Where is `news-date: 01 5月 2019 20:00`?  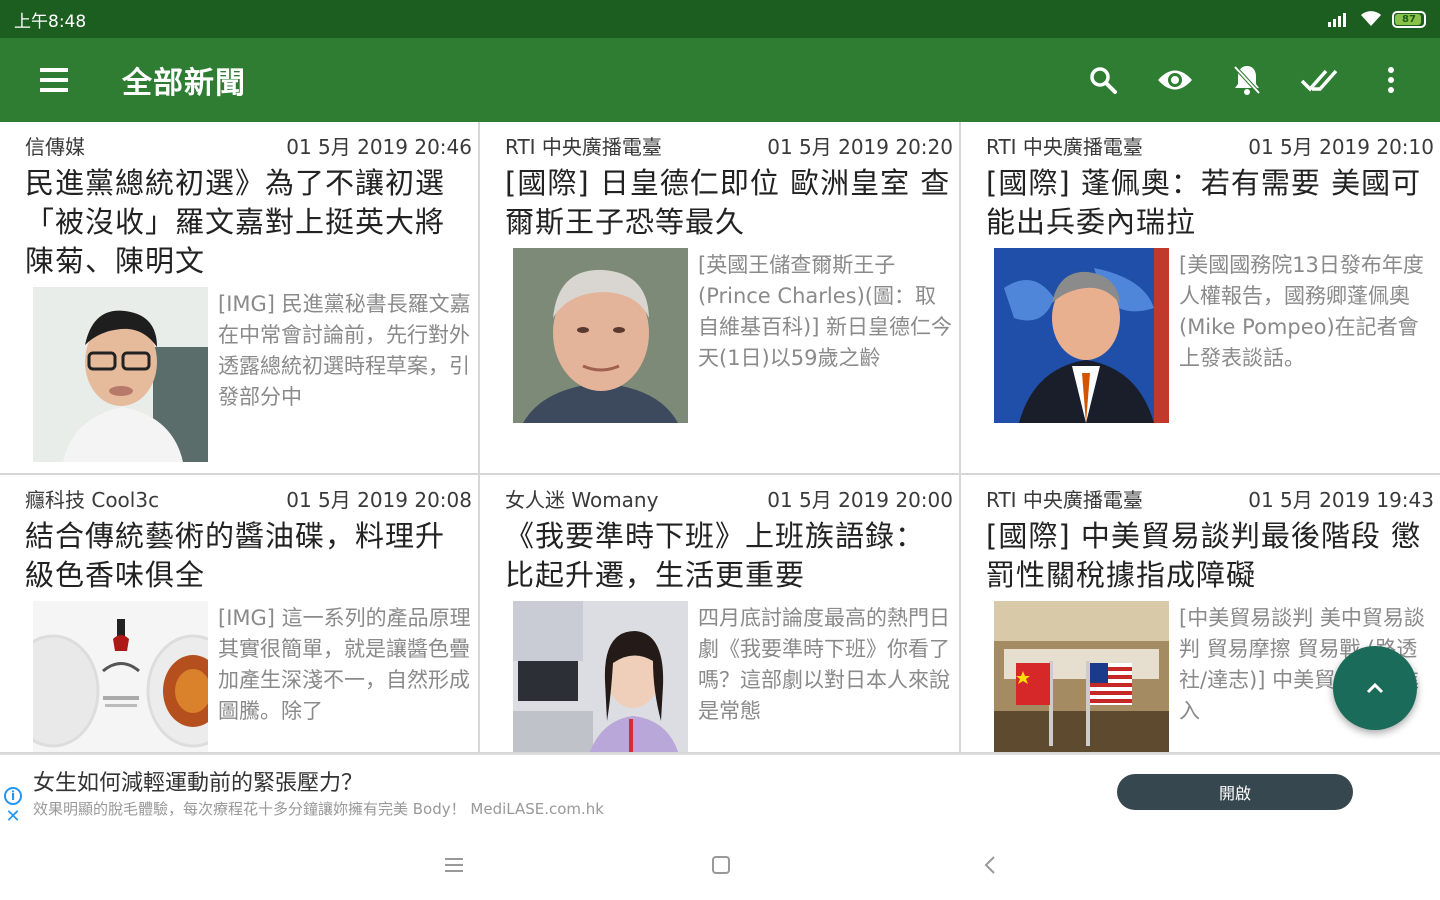
news-date: 01 5月 2019 20:00 is located at coordinates (860, 499).